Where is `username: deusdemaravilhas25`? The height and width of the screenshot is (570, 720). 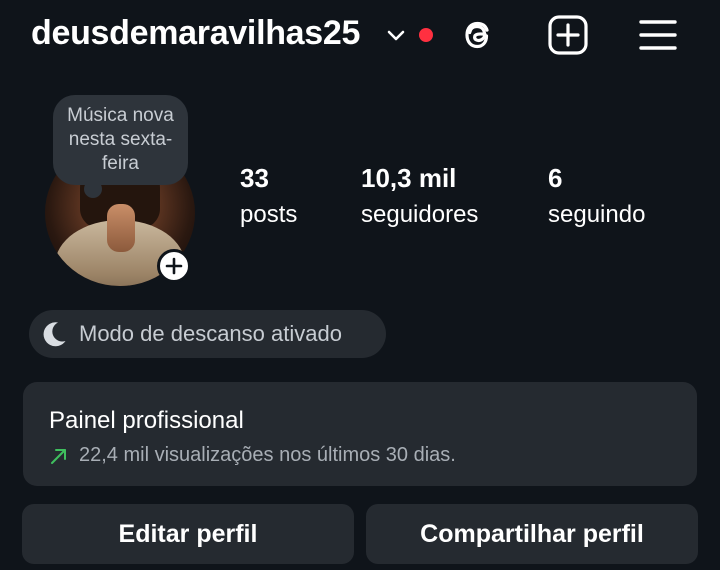 username: deusdemaravilhas25 is located at coordinates (195, 33).